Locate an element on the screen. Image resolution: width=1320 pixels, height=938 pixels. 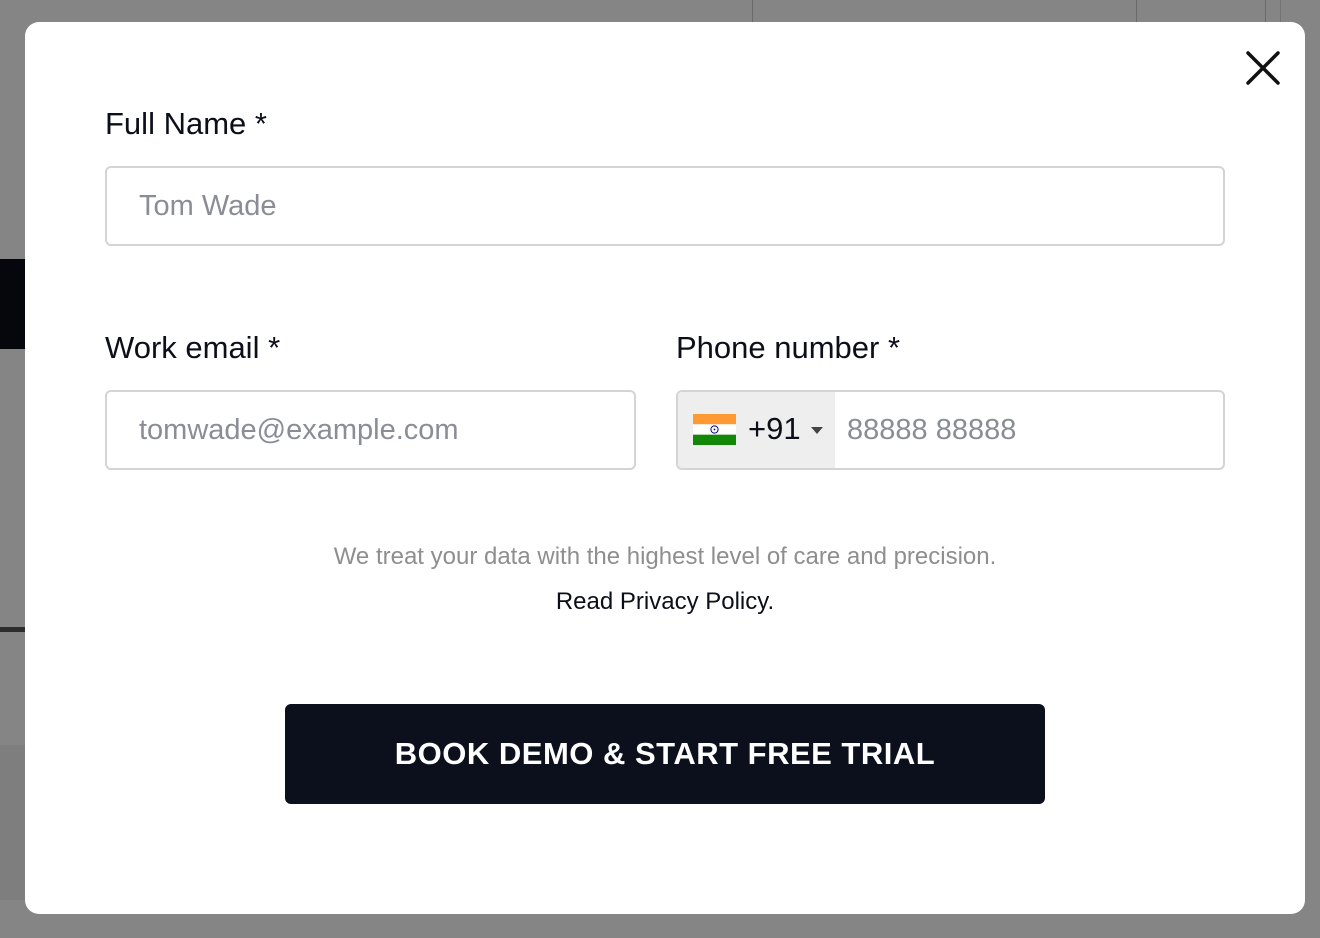
caret-down-icon is located at coordinates (817, 430).